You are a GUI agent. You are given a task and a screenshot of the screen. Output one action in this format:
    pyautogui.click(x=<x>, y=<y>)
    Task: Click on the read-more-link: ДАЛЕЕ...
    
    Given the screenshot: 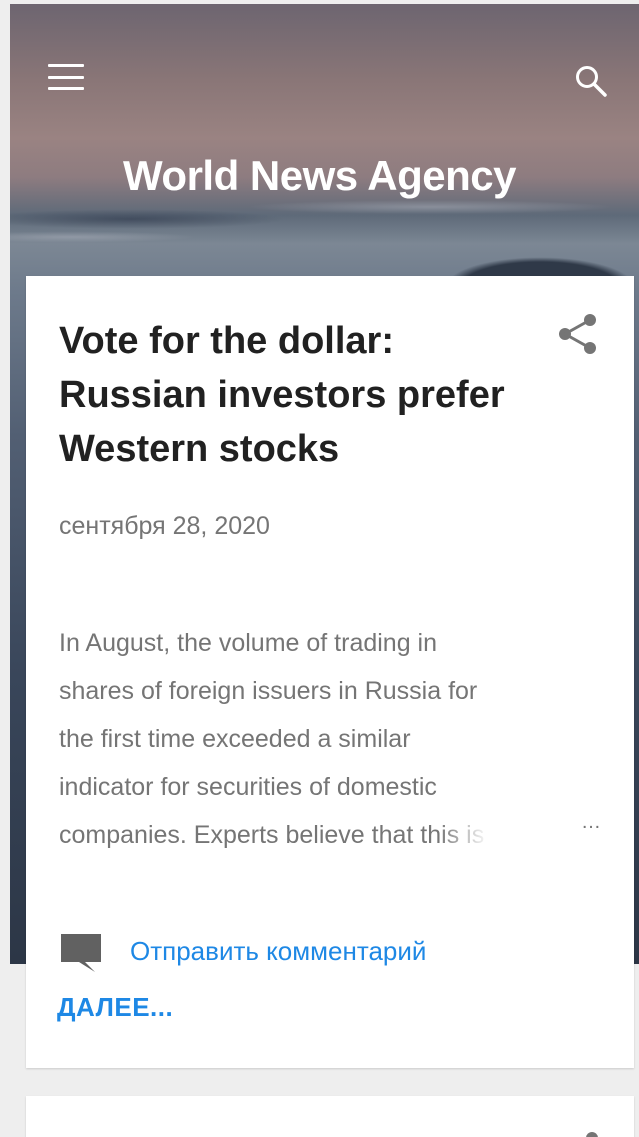 What is the action you would take?
    pyautogui.click(x=115, y=1007)
    